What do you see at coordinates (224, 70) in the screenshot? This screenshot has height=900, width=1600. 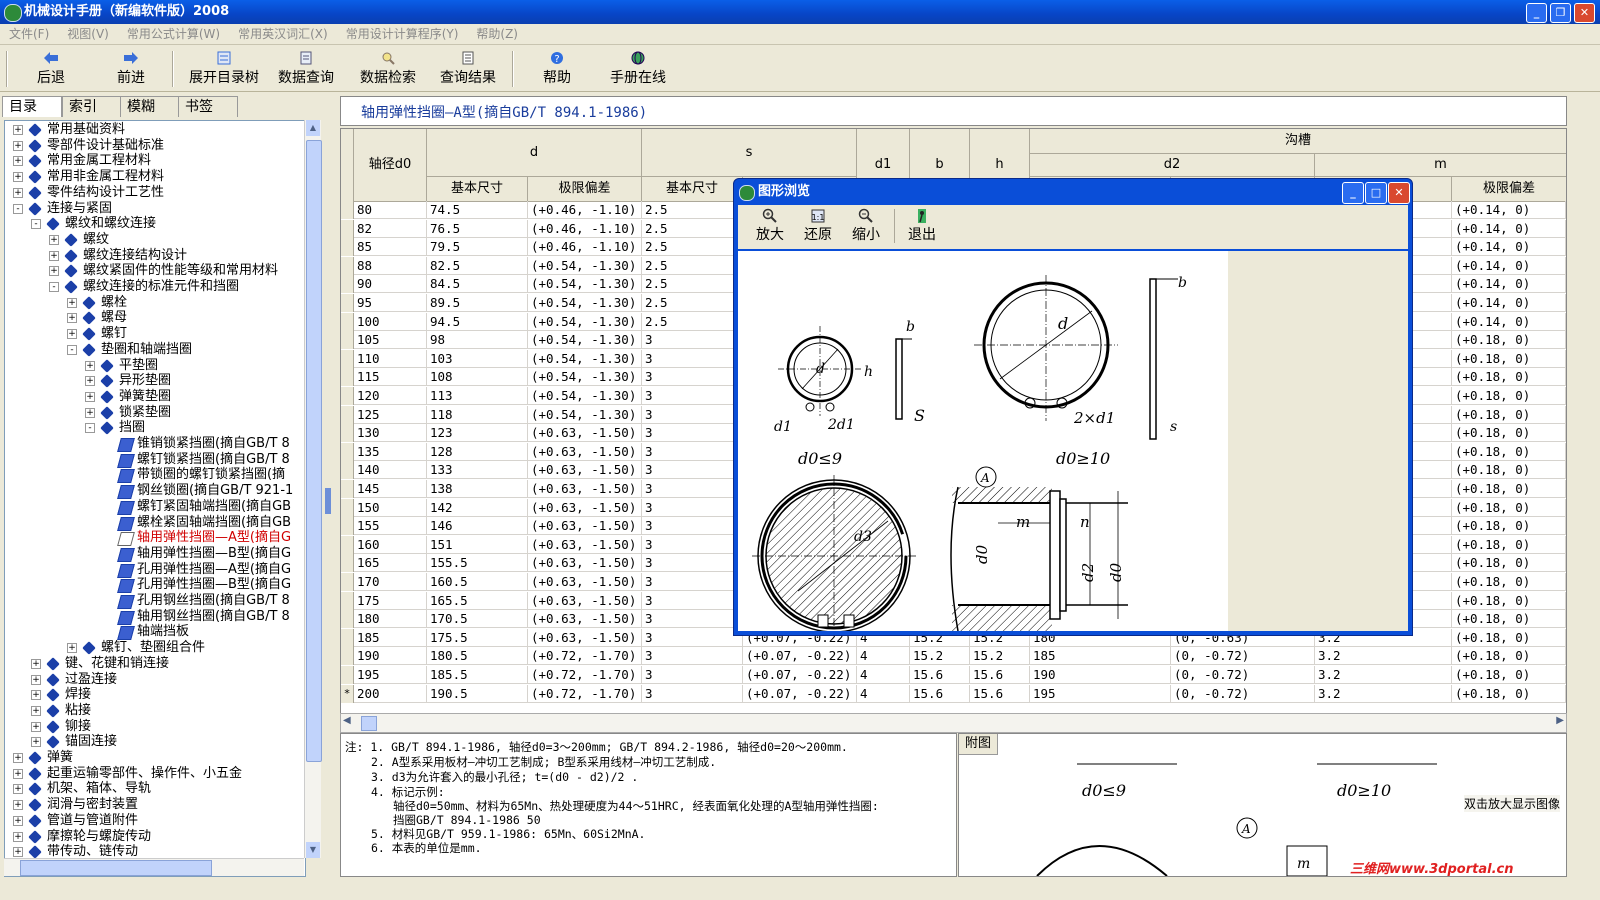 I see `expand-tree-button: 展开目录树` at bounding box center [224, 70].